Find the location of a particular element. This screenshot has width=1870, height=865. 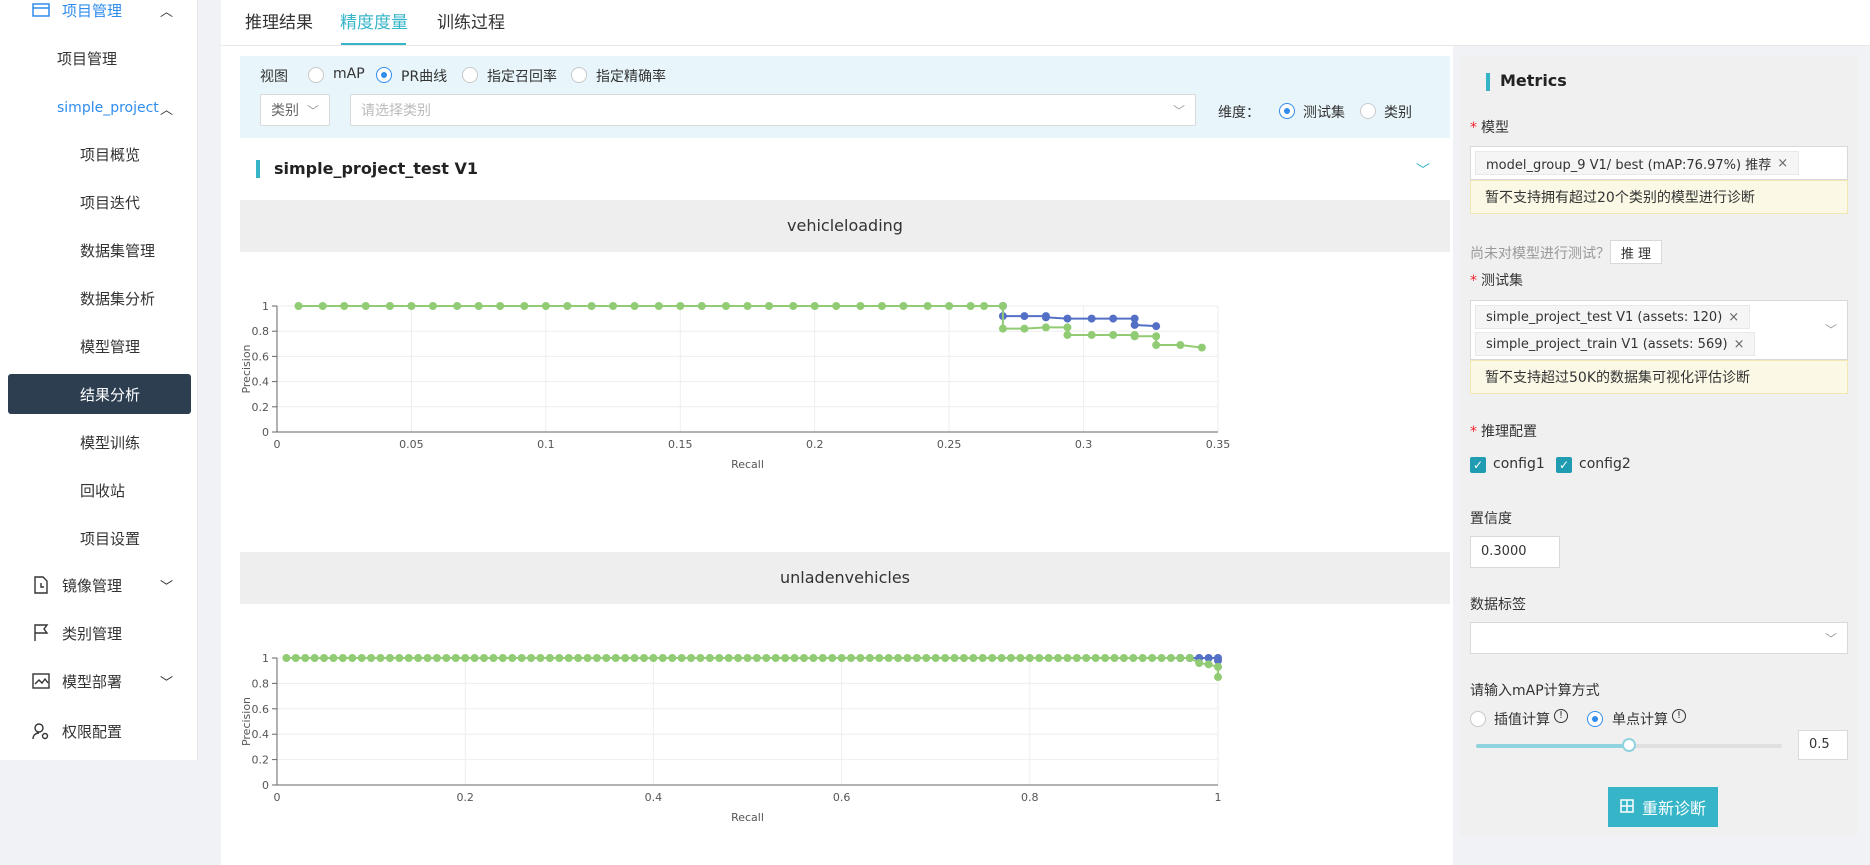

sidebar-group-model-deploy: 模型部署 ﹀ is located at coordinates (99, 681).